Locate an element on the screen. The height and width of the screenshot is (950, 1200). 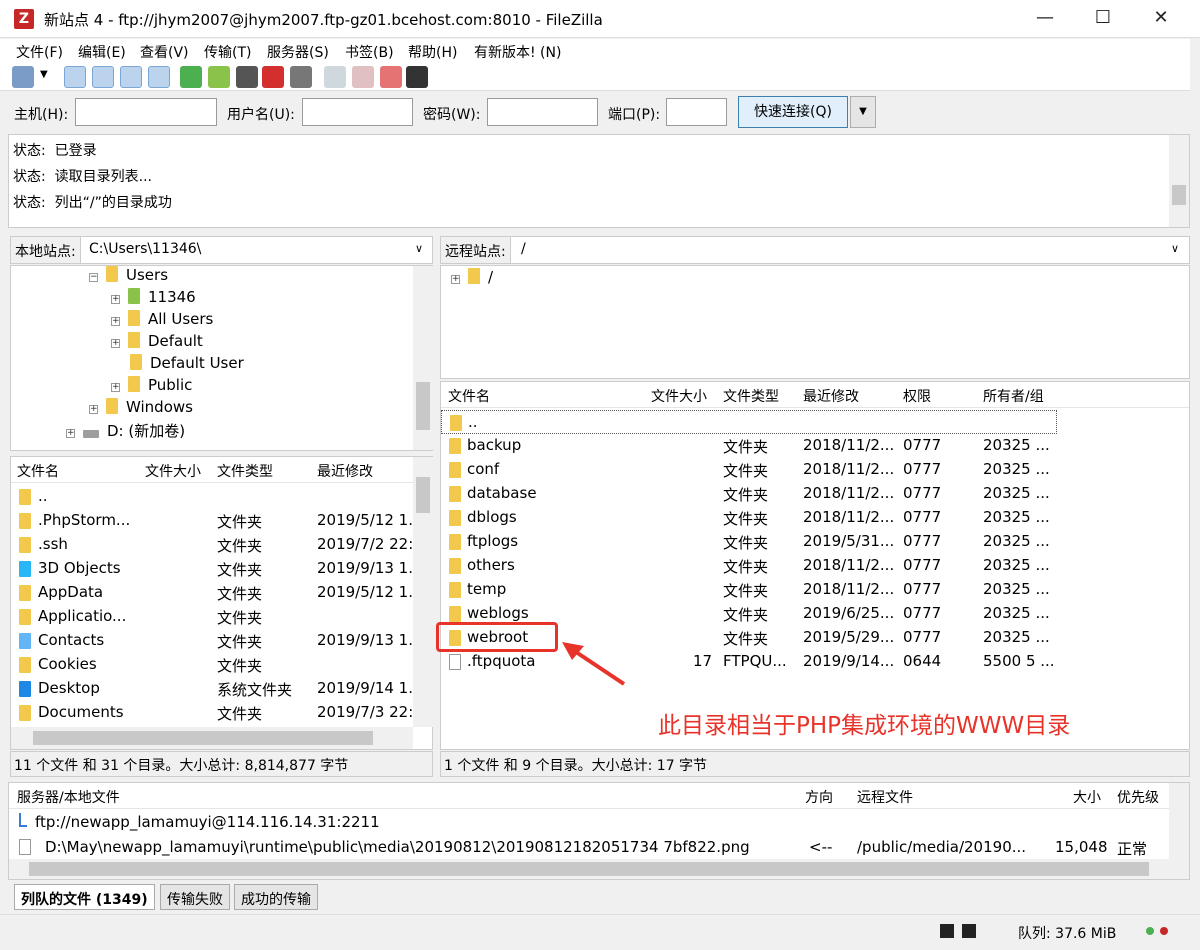
toggle-queue-icon is located at coordinates (159, 77).